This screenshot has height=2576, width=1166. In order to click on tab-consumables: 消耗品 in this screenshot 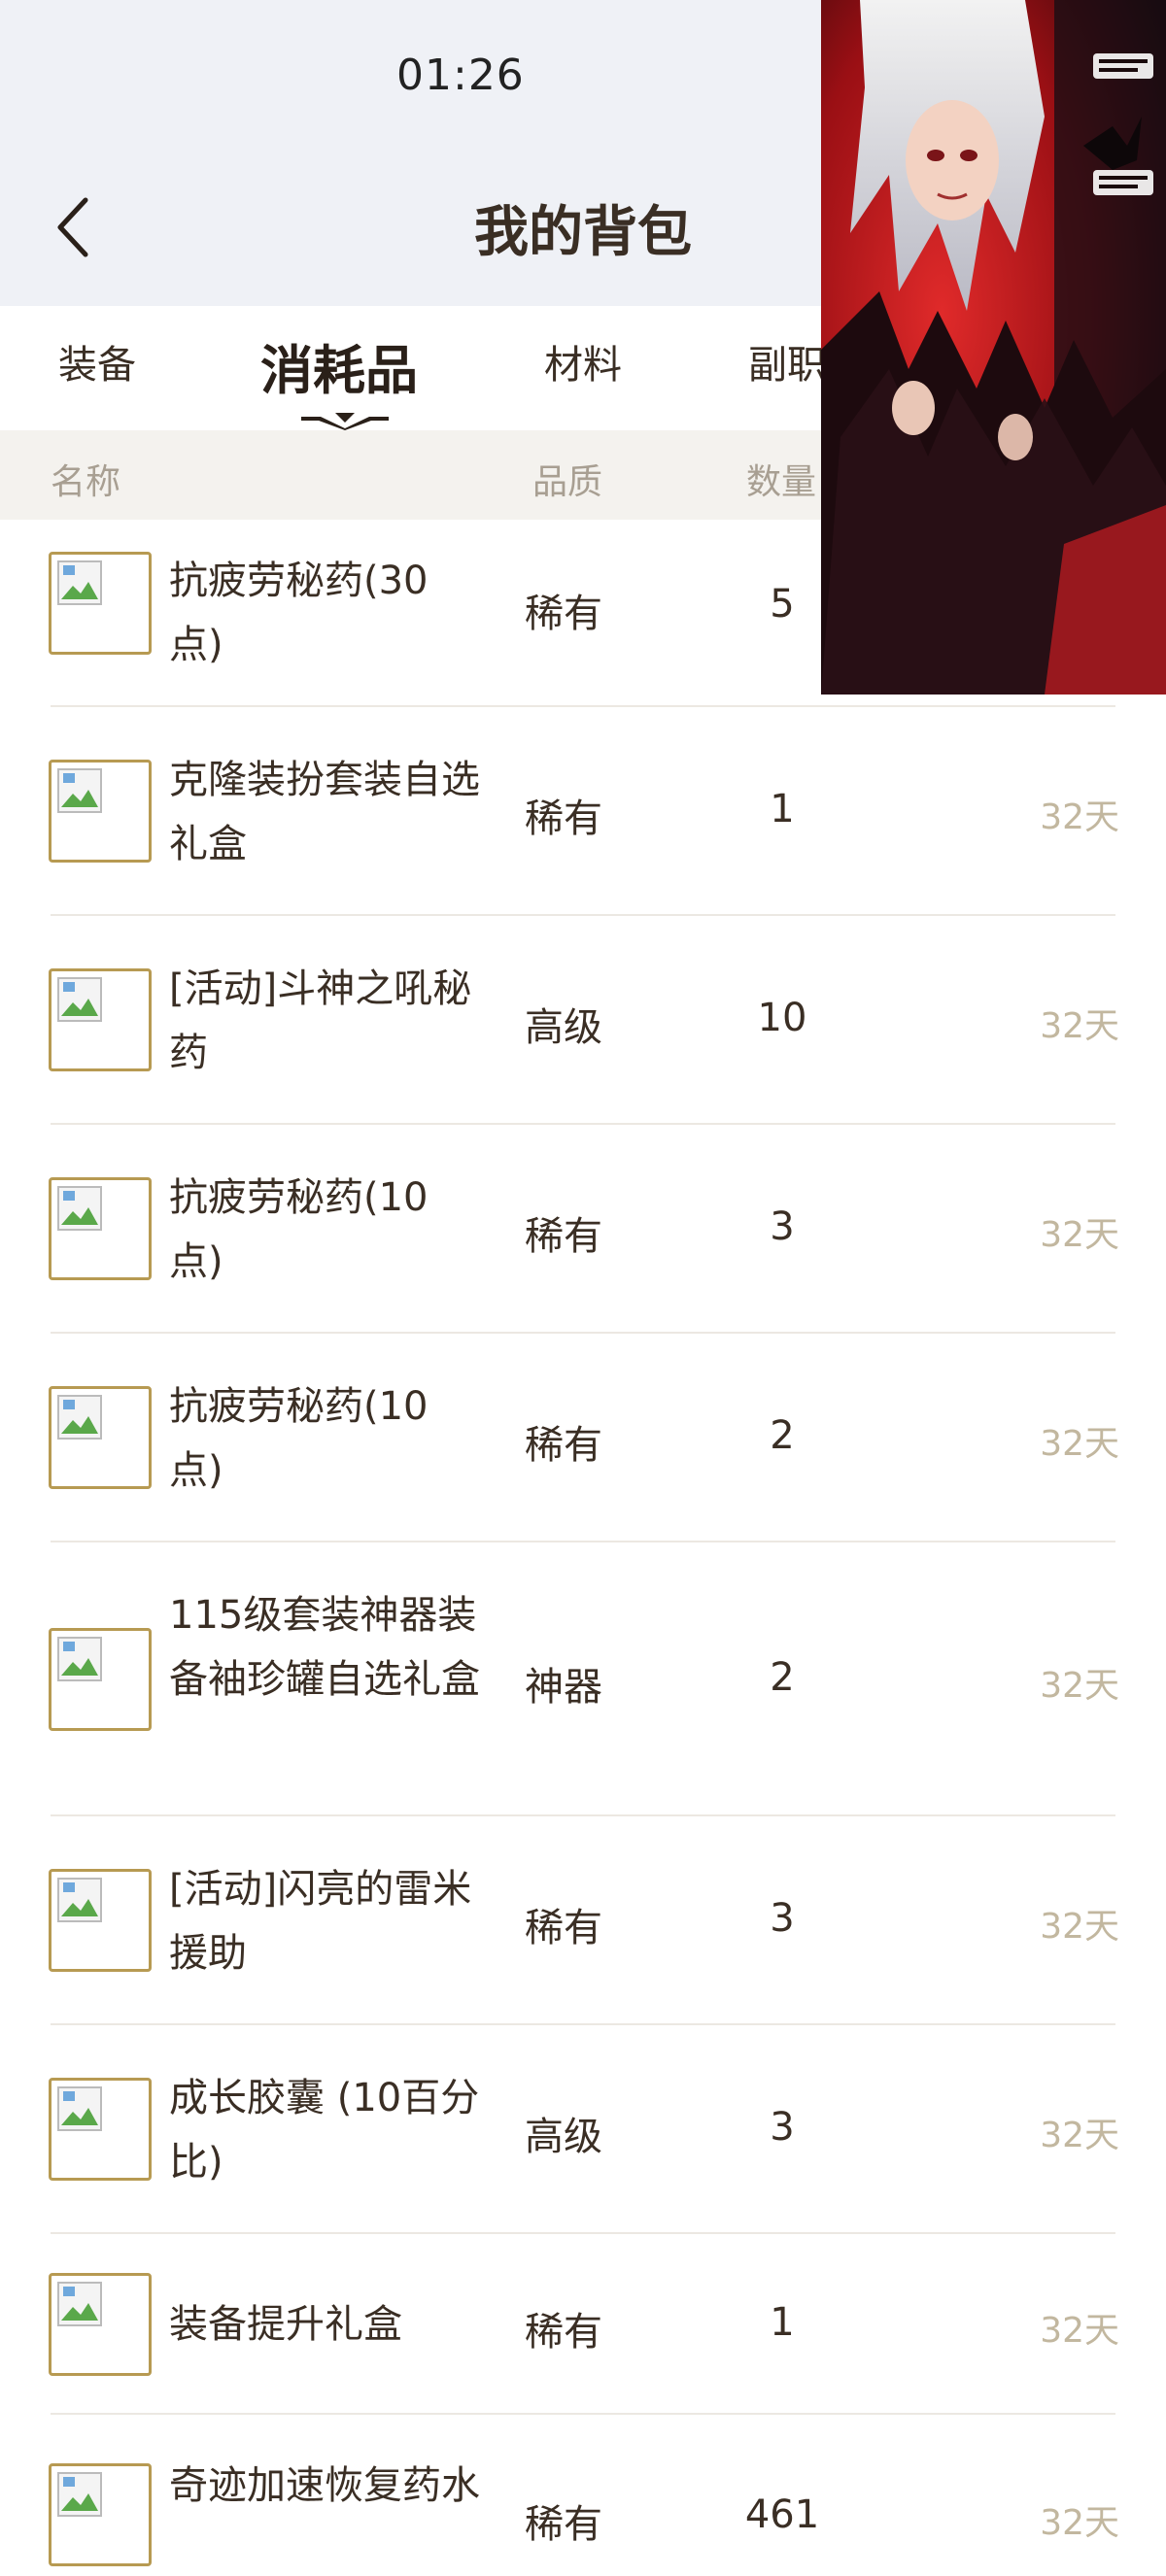, I will do `click(339, 365)`.